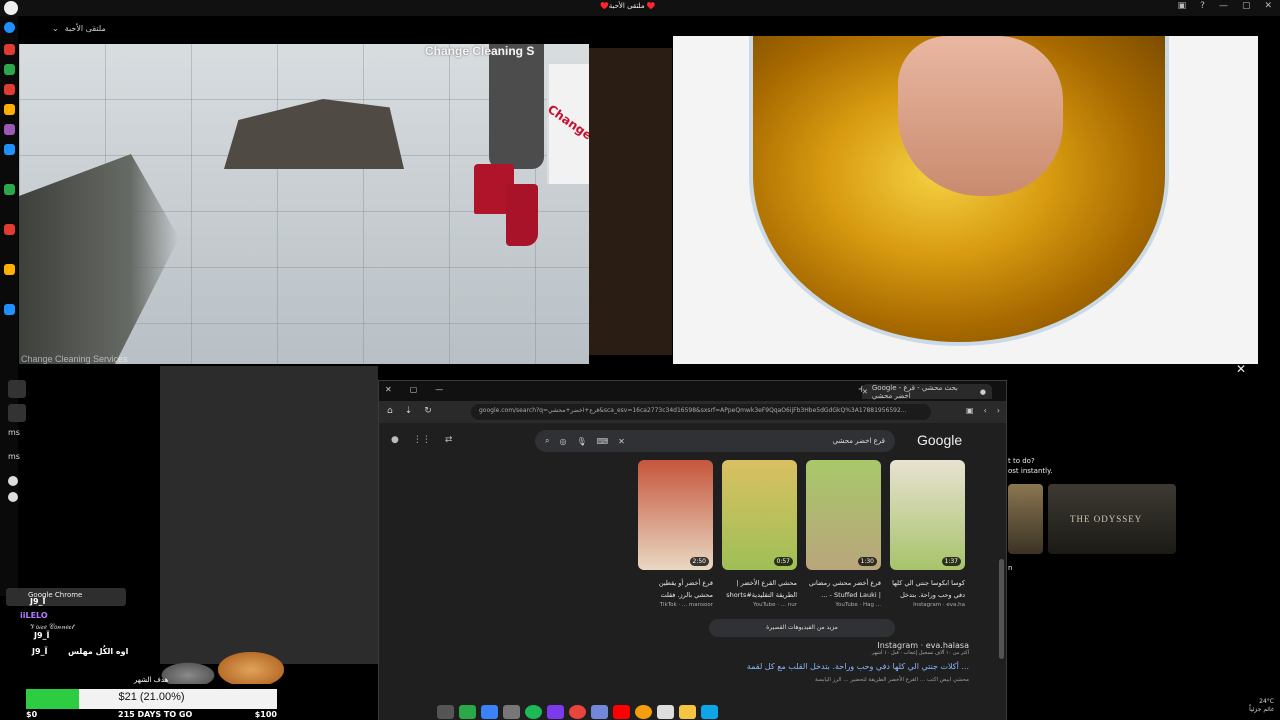  What do you see at coordinates (1261, 702) in the screenshot?
I see `weather-temp: 24°C` at bounding box center [1261, 702].